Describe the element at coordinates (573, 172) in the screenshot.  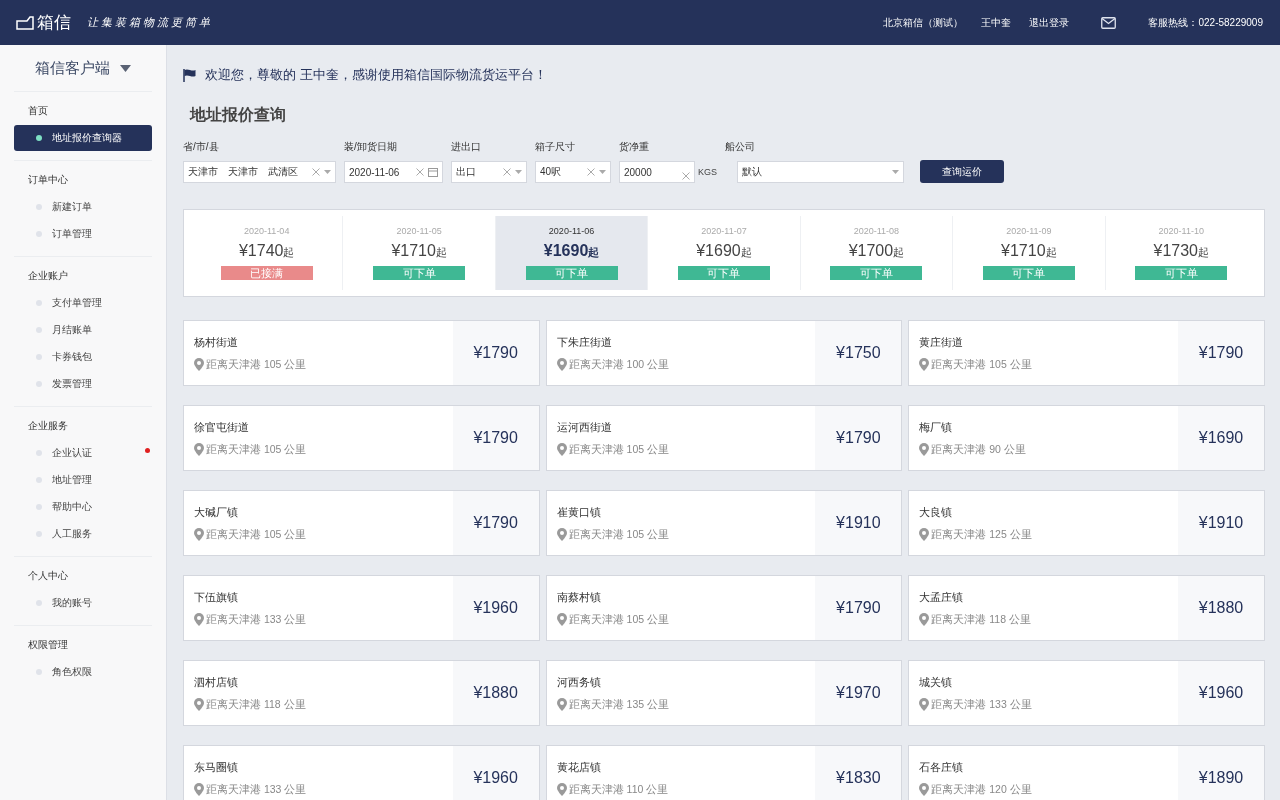
I see `select-field: 40呎` at that location.